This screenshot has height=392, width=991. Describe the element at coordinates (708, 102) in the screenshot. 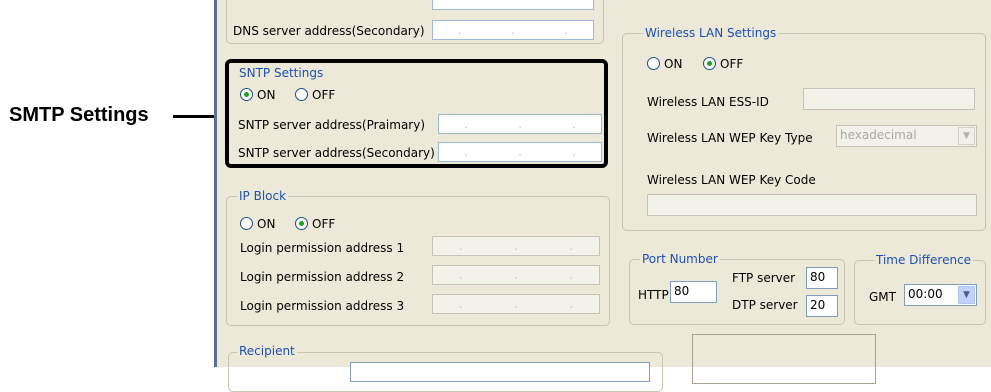

I see `wireless-essid-label: Wireless LAN ESS-ID` at that location.